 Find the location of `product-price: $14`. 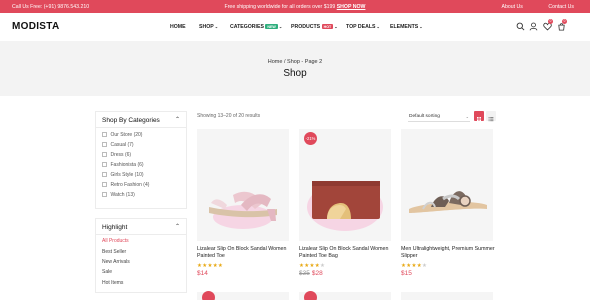

product-price: $14 is located at coordinates (202, 273).